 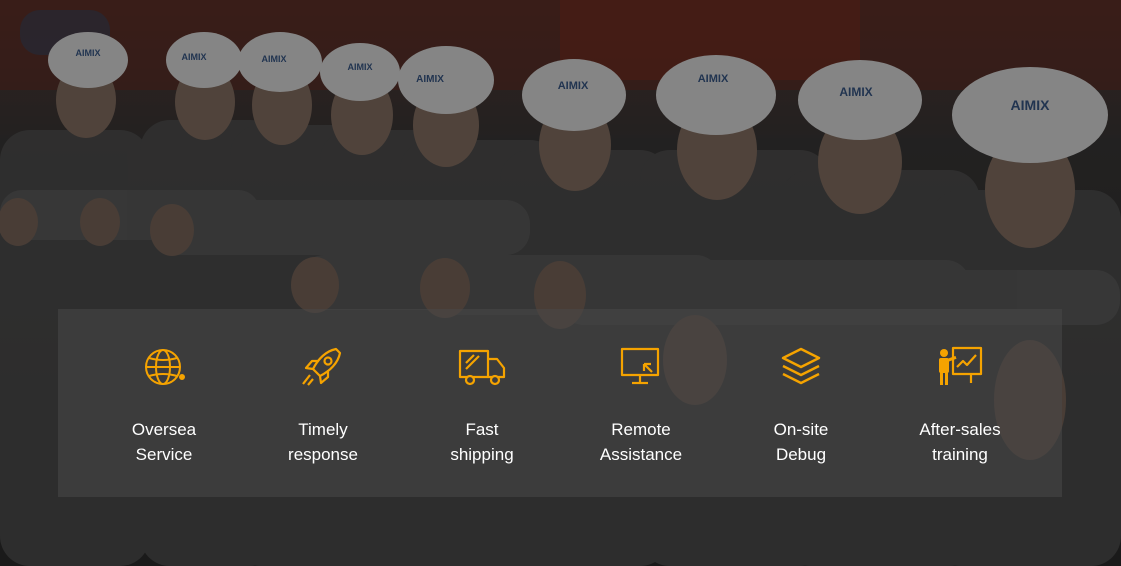 What do you see at coordinates (960, 442) in the screenshot?
I see `feature-label: After-sales training` at bounding box center [960, 442].